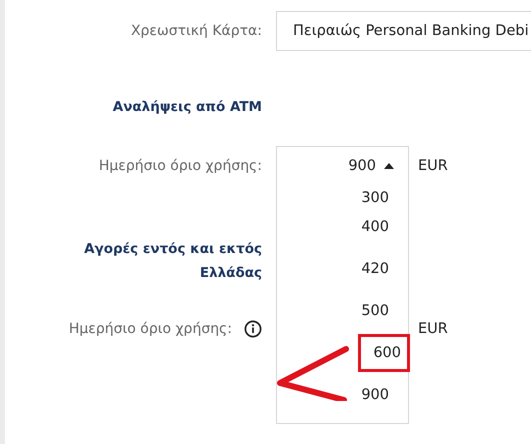  Describe the element at coordinates (342, 195) in the screenshot. I see `dropdown-option: 300` at that location.